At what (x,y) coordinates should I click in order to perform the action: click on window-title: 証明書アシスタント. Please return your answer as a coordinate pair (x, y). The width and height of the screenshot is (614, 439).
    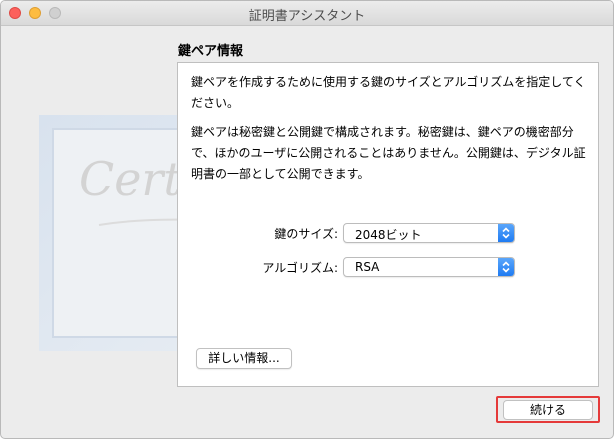
    Looking at the image, I should click on (307, 16).